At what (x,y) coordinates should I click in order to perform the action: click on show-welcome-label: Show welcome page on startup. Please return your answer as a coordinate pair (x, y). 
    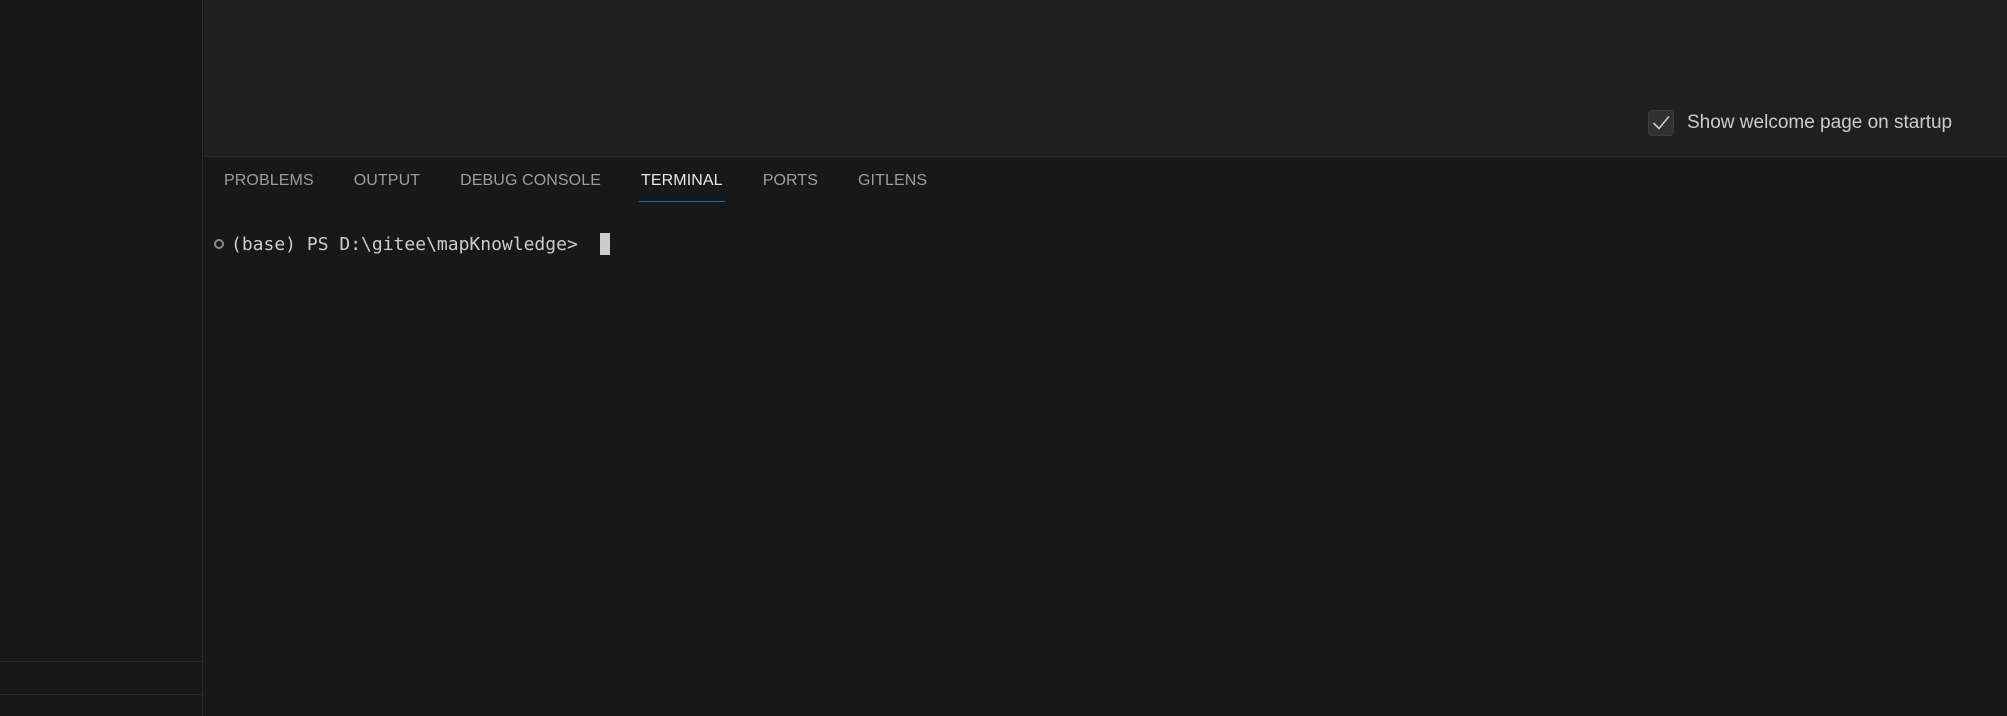
    Looking at the image, I should click on (1820, 122).